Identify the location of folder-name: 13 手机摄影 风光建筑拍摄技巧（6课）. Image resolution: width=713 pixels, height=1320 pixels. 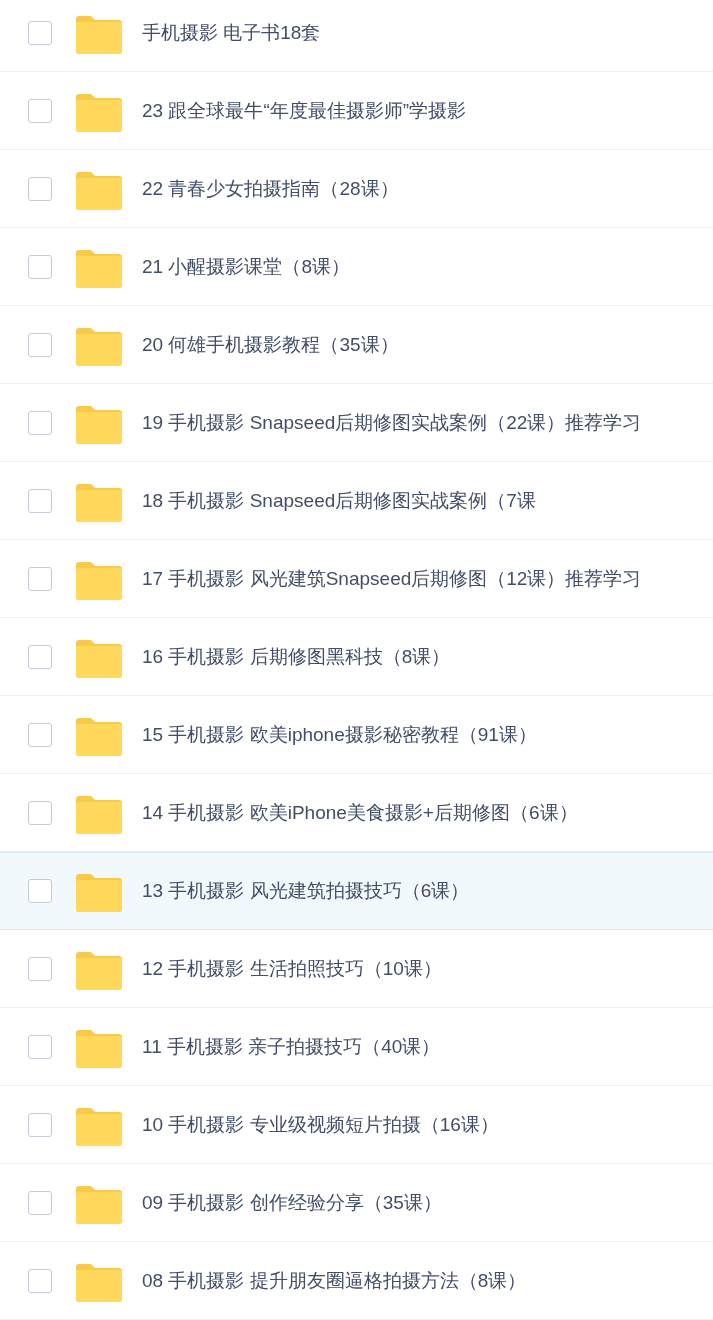
(306, 890).